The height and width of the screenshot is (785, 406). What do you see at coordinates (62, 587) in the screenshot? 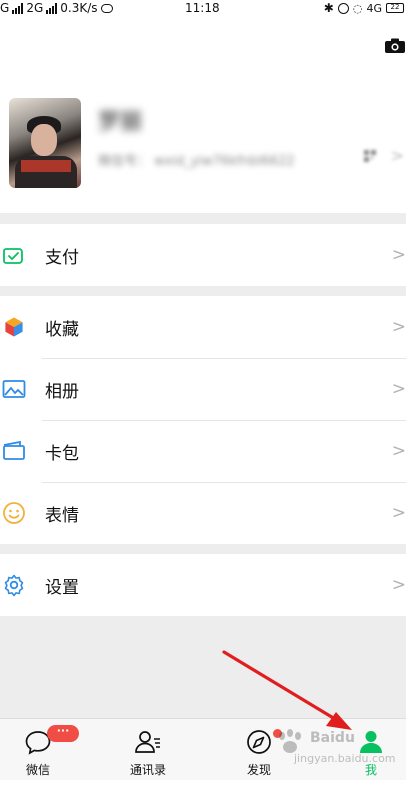
I see `menu-item-settings-label: 设置` at bounding box center [62, 587].